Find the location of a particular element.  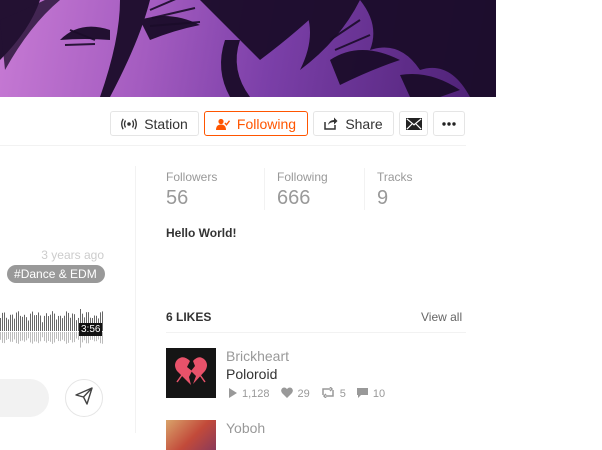

genre-tag-label: Dance & EDM is located at coordinates (58, 274).